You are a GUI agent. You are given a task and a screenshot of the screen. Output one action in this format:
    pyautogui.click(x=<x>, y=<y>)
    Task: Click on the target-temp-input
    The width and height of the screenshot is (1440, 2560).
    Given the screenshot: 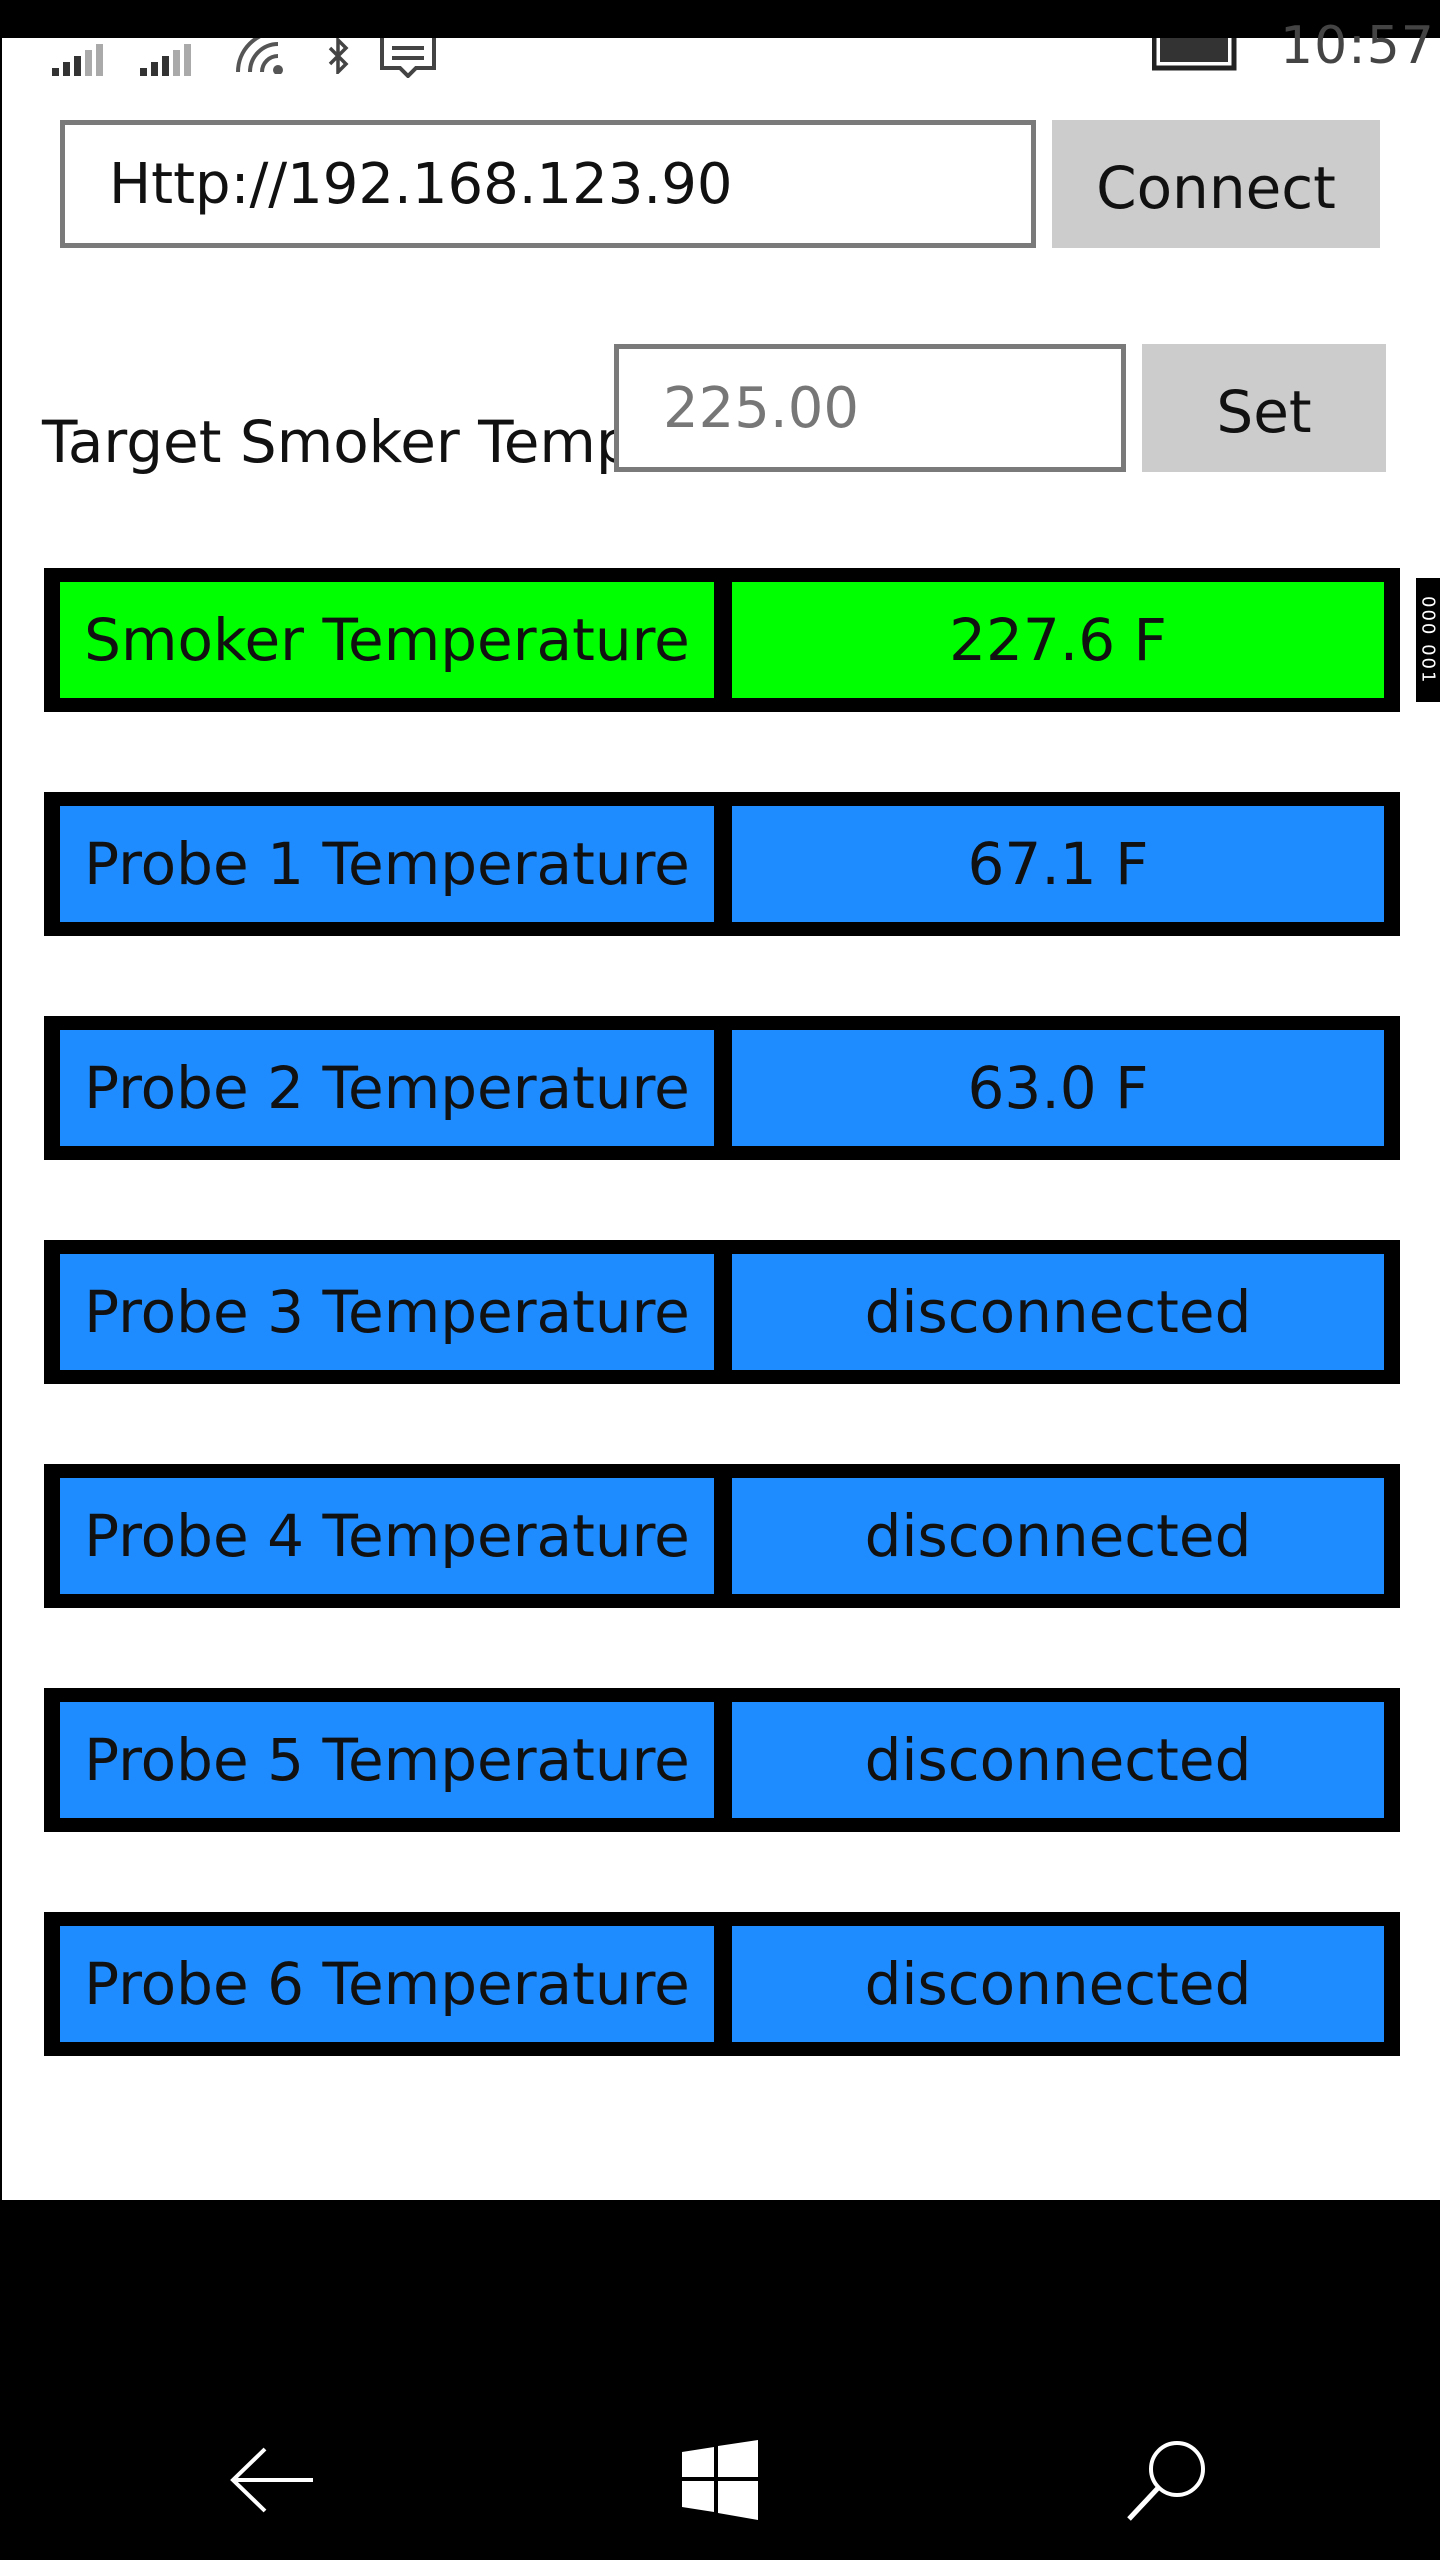 What is the action you would take?
    pyautogui.click(x=870, y=408)
    